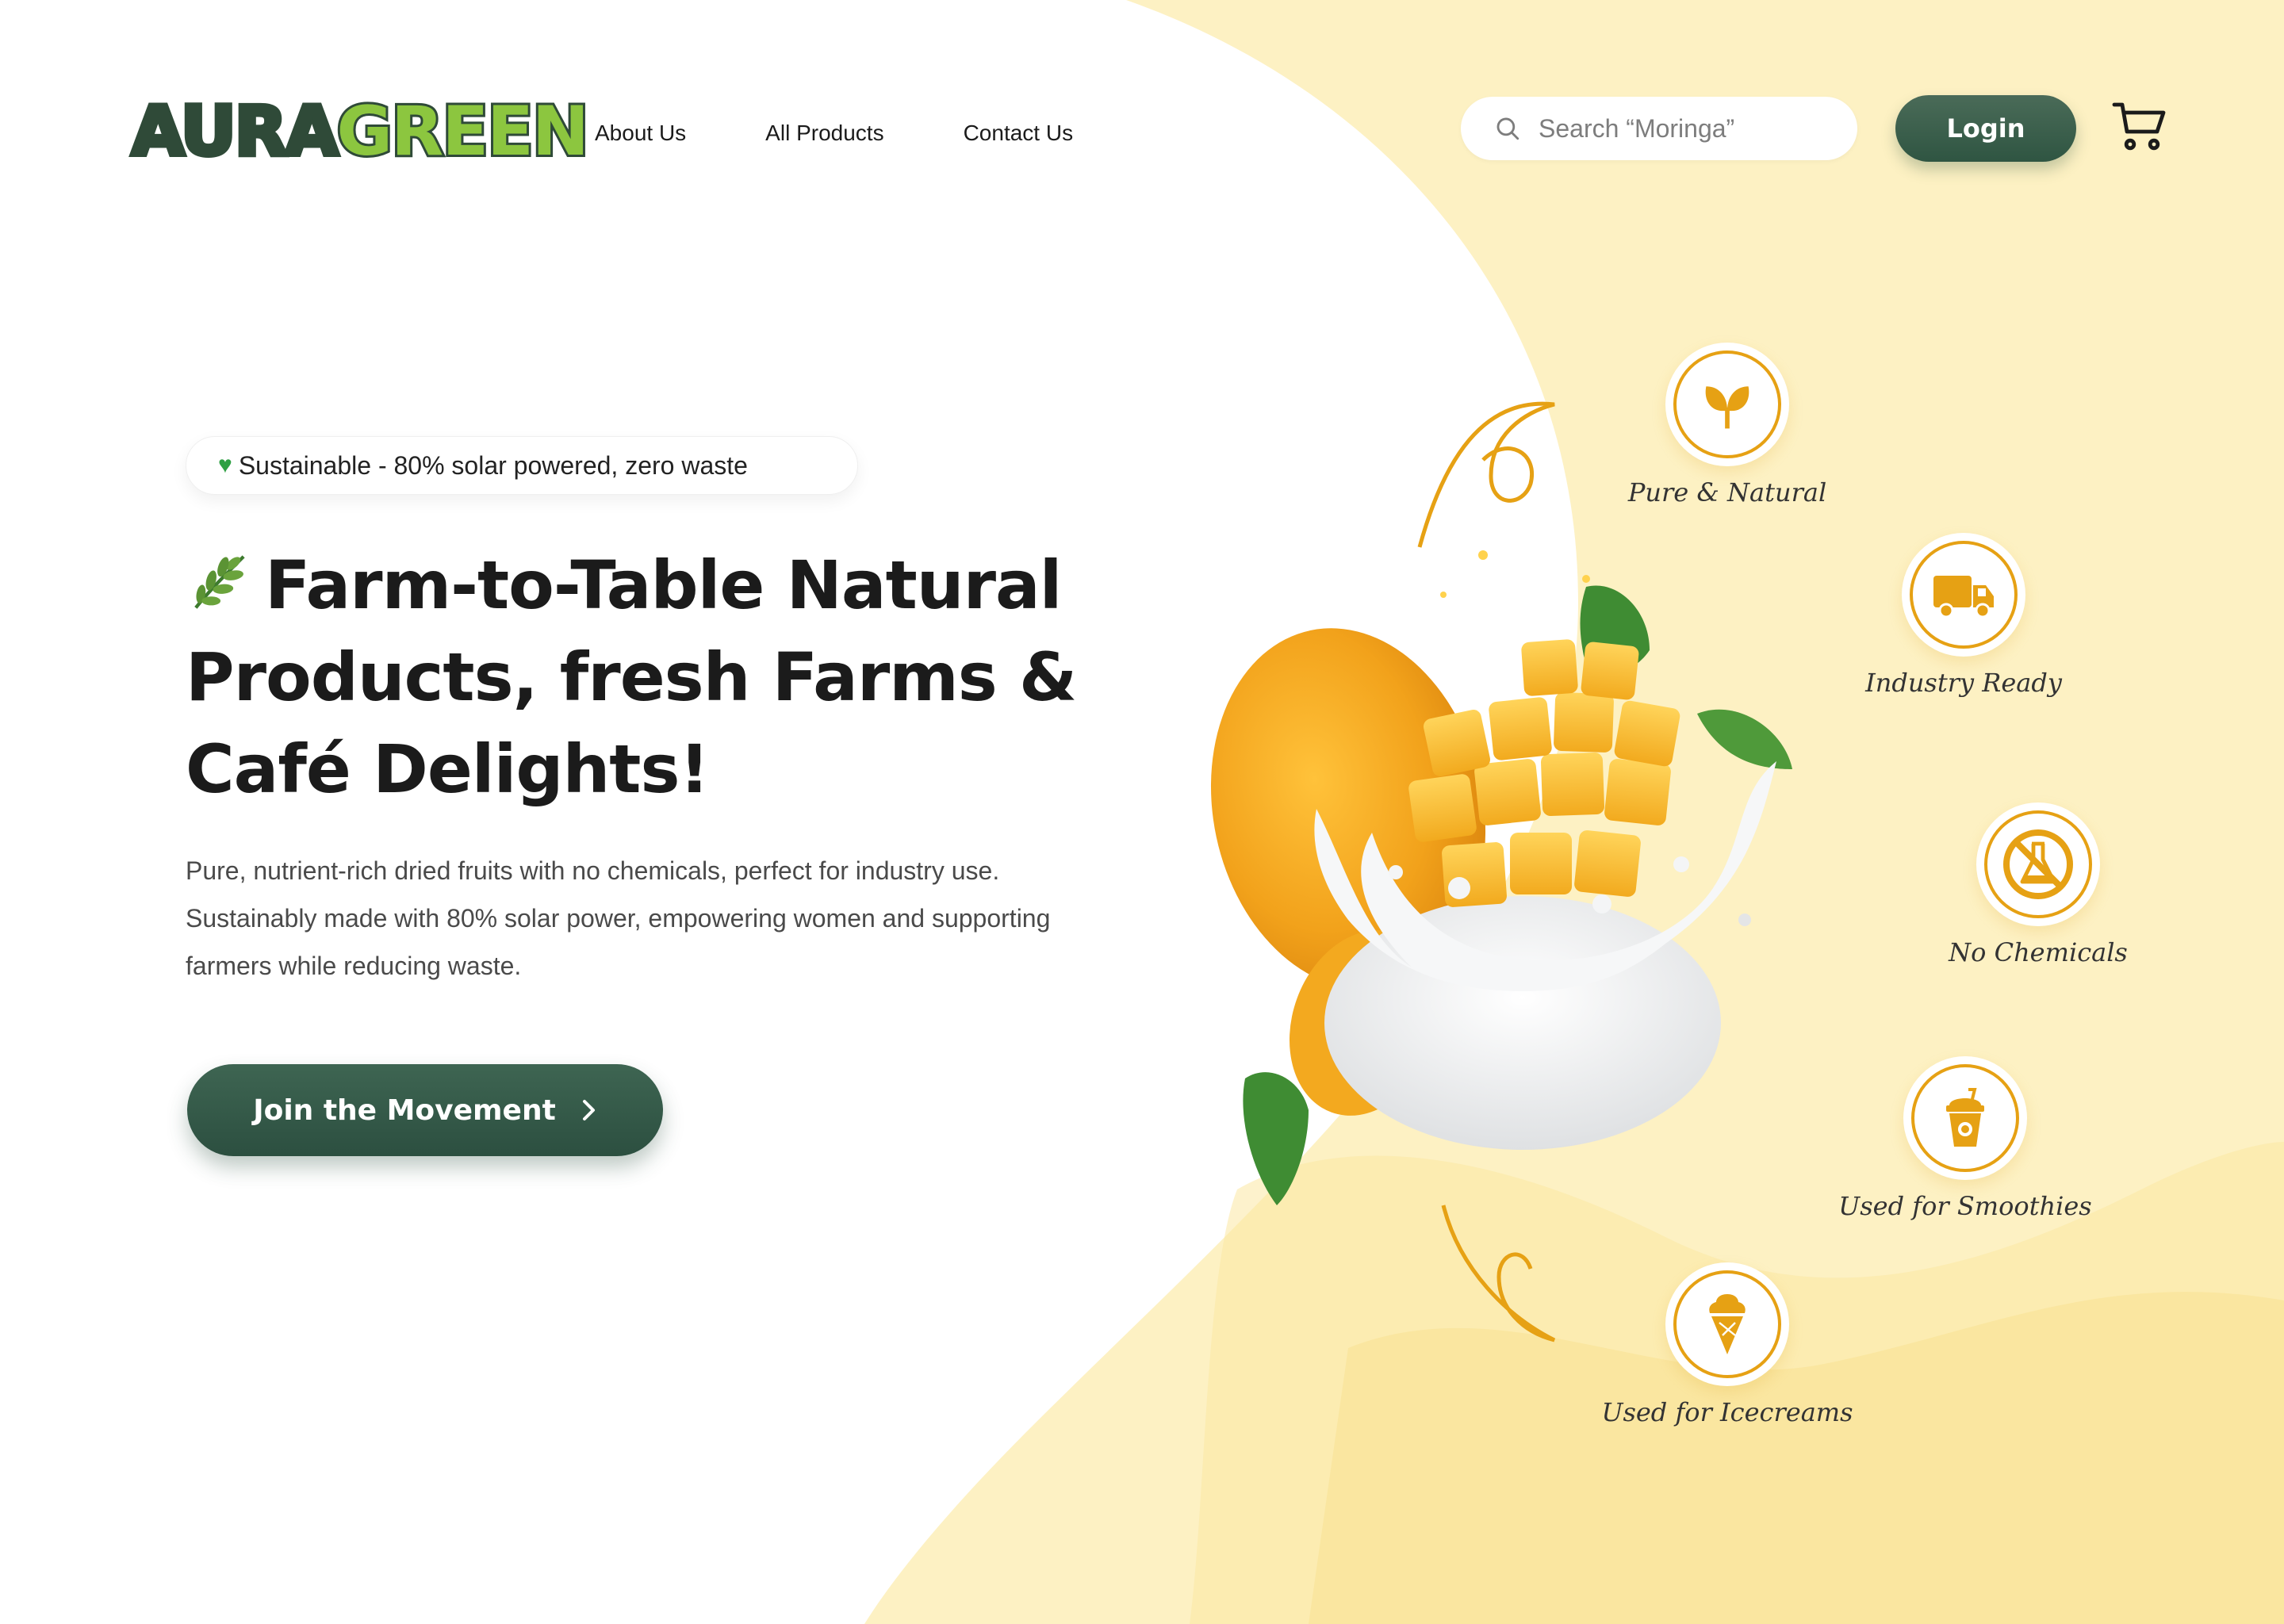 The image size is (2284, 1624). I want to click on feature-label: Industry Ready, so click(1963, 683).